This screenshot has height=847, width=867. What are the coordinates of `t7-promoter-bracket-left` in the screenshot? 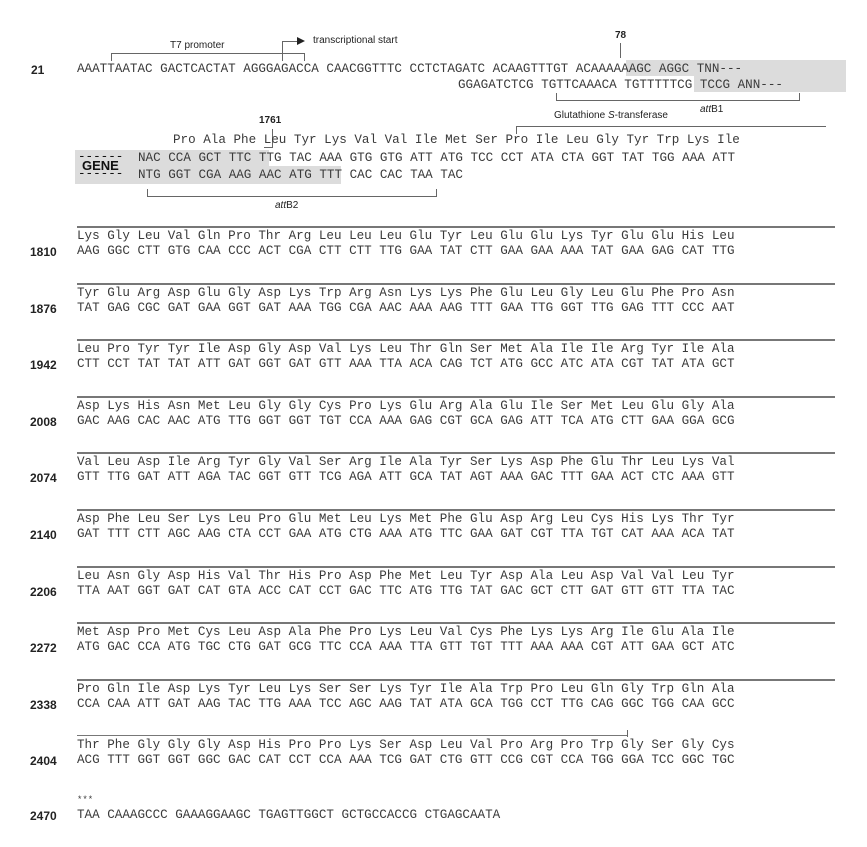 It's located at (111, 57).